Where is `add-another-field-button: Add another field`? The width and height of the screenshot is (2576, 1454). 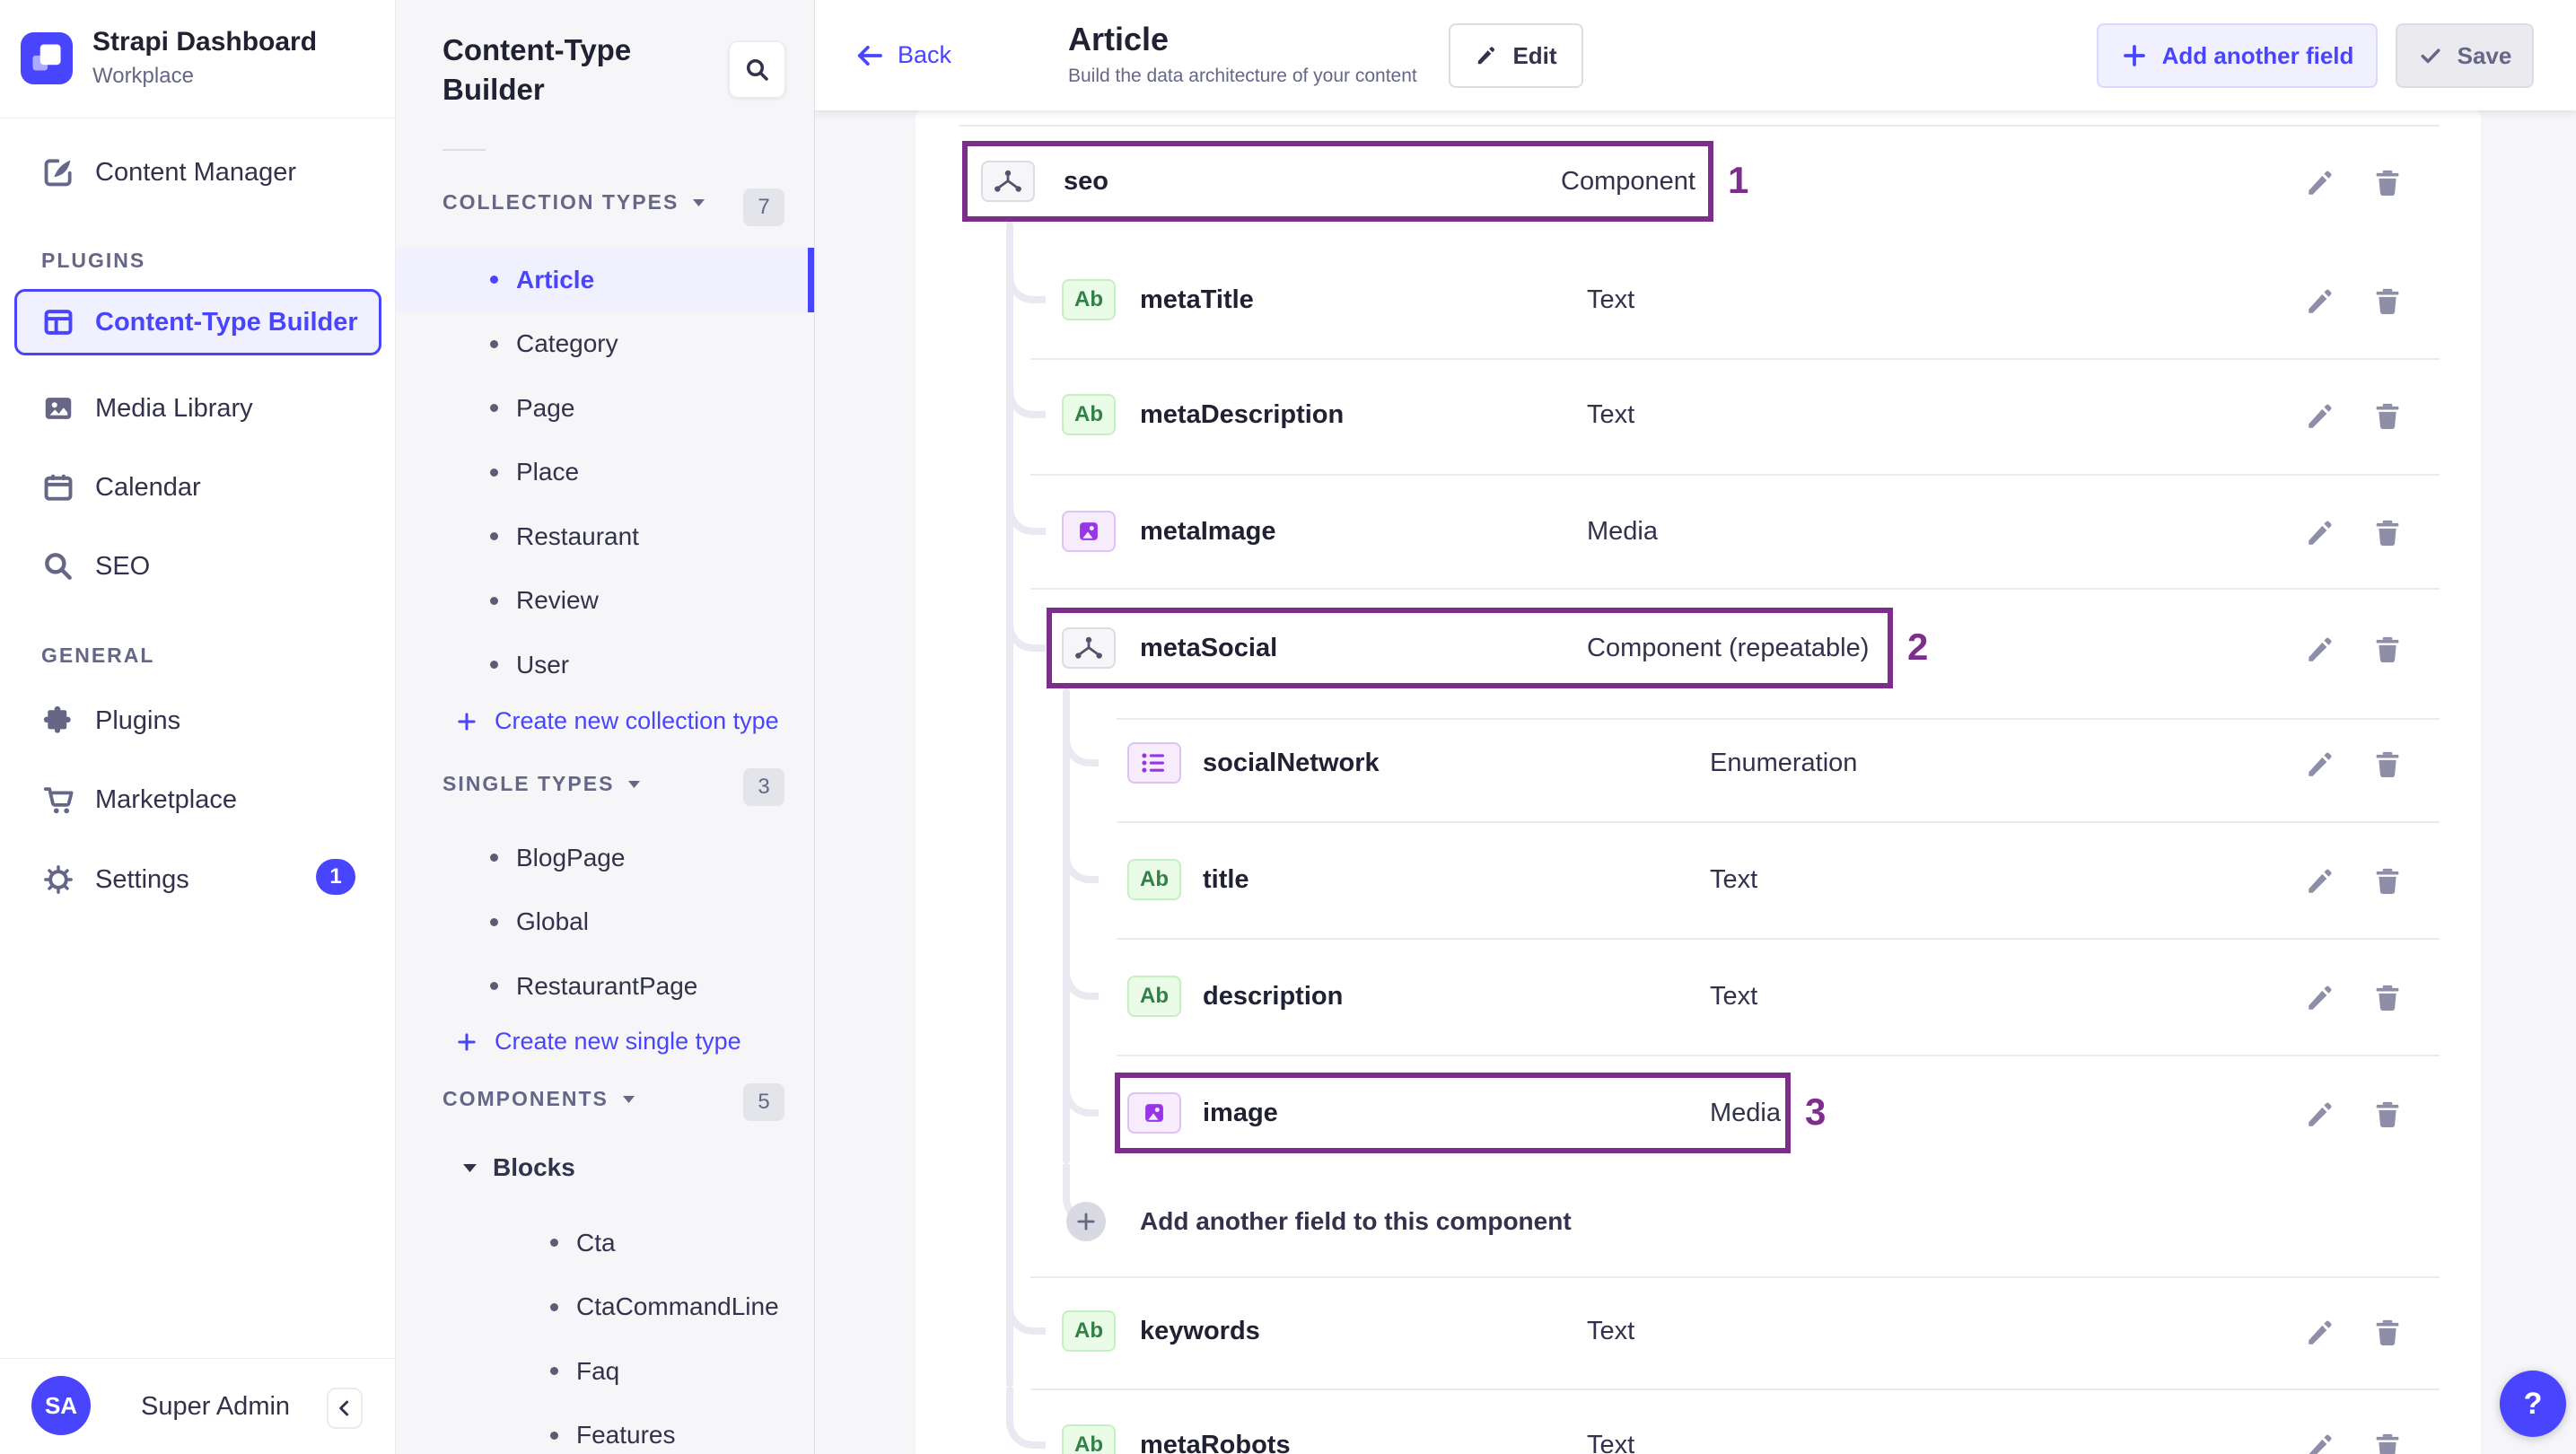
add-another-field-button: Add another field is located at coordinates (2237, 55).